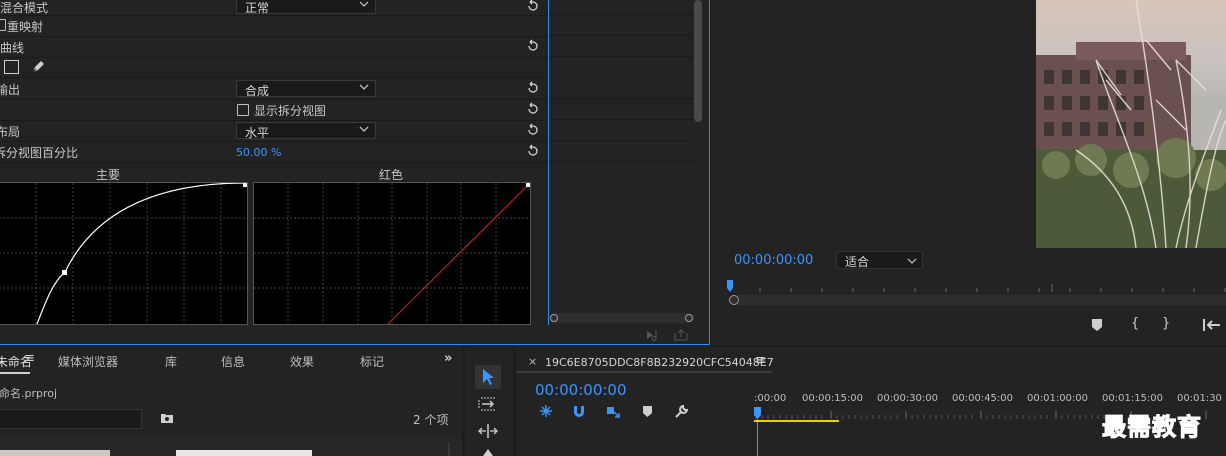  I want to click on tab-libraries: 库, so click(171, 361).